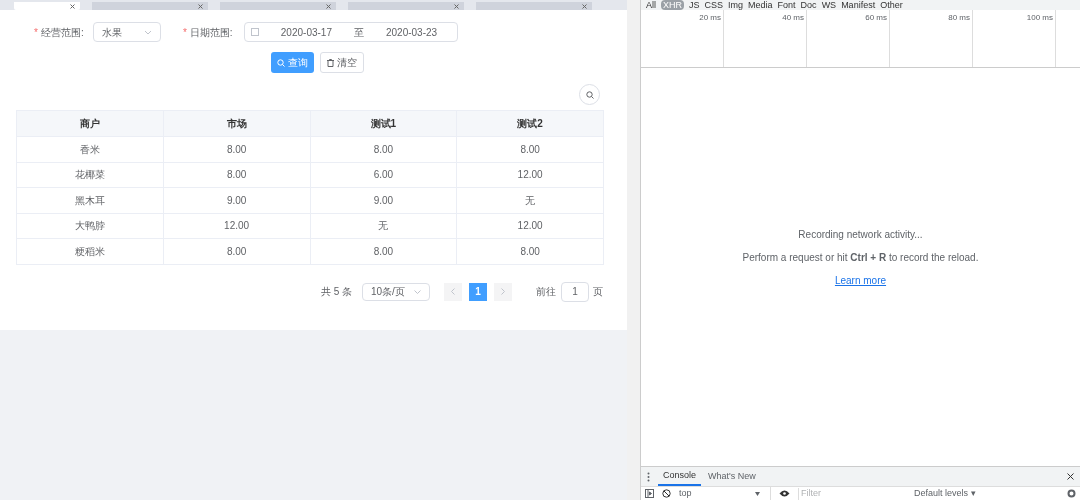 This screenshot has width=1080, height=500. I want to click on trash-icon, so click(330, 62).